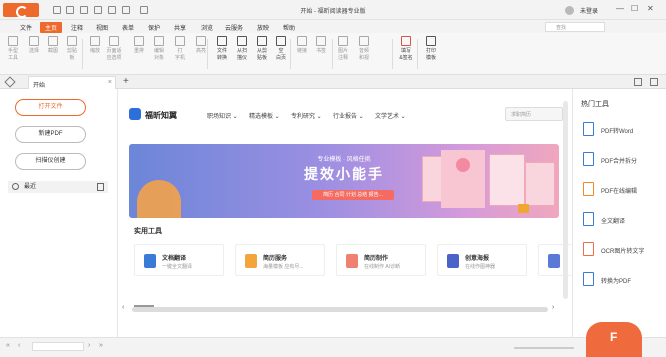  What do you see at coordinates (624, 219) in the screenshot?
I see `hot-tool-translate: 全文翻译` at bounding box center [624, 219].